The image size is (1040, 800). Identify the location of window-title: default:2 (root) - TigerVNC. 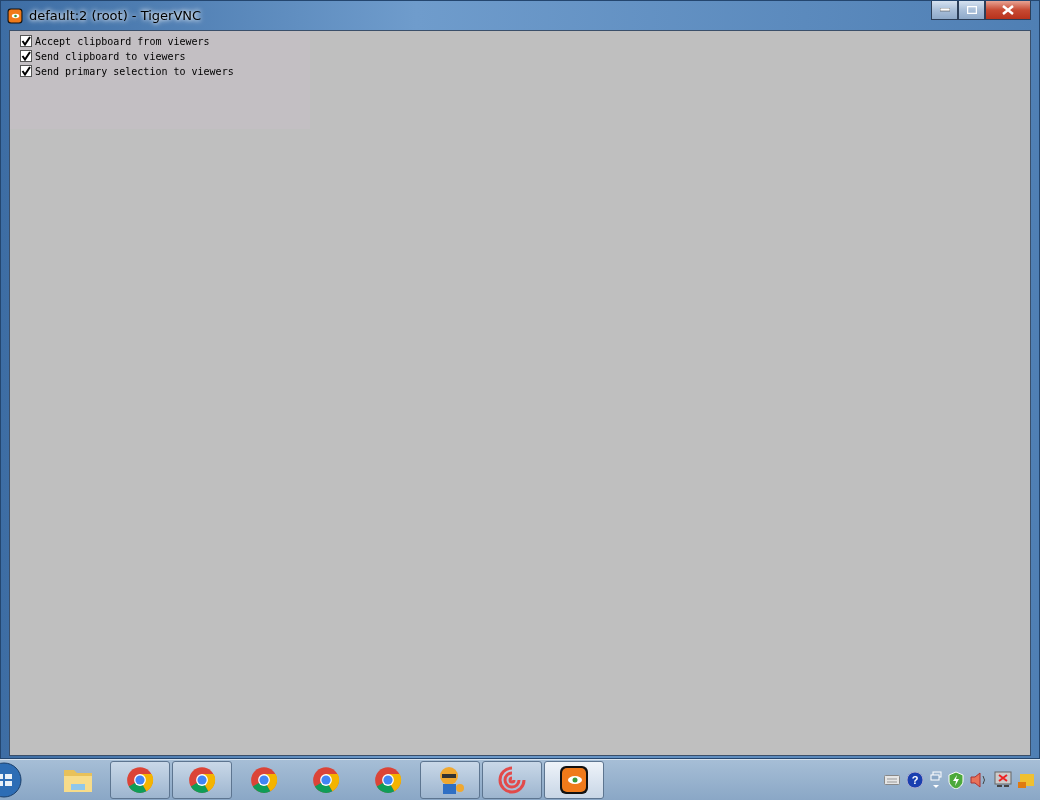
(115, 15).